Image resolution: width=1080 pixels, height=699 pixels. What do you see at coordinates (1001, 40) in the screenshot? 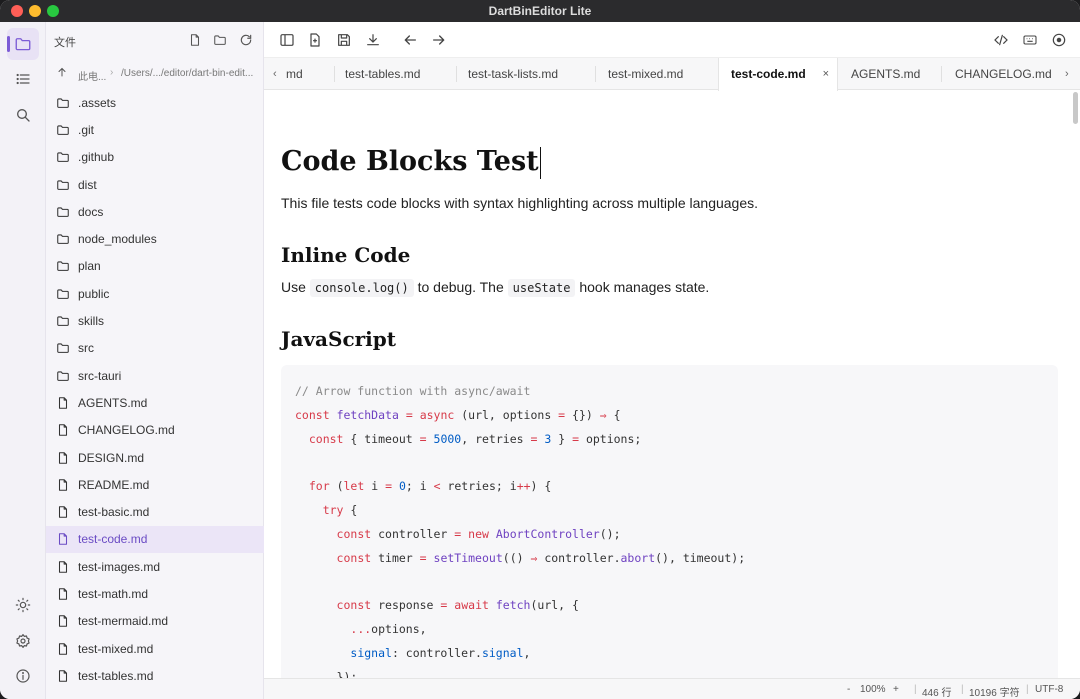
I see `code-view-icon` at bounding box center [1001, 40].